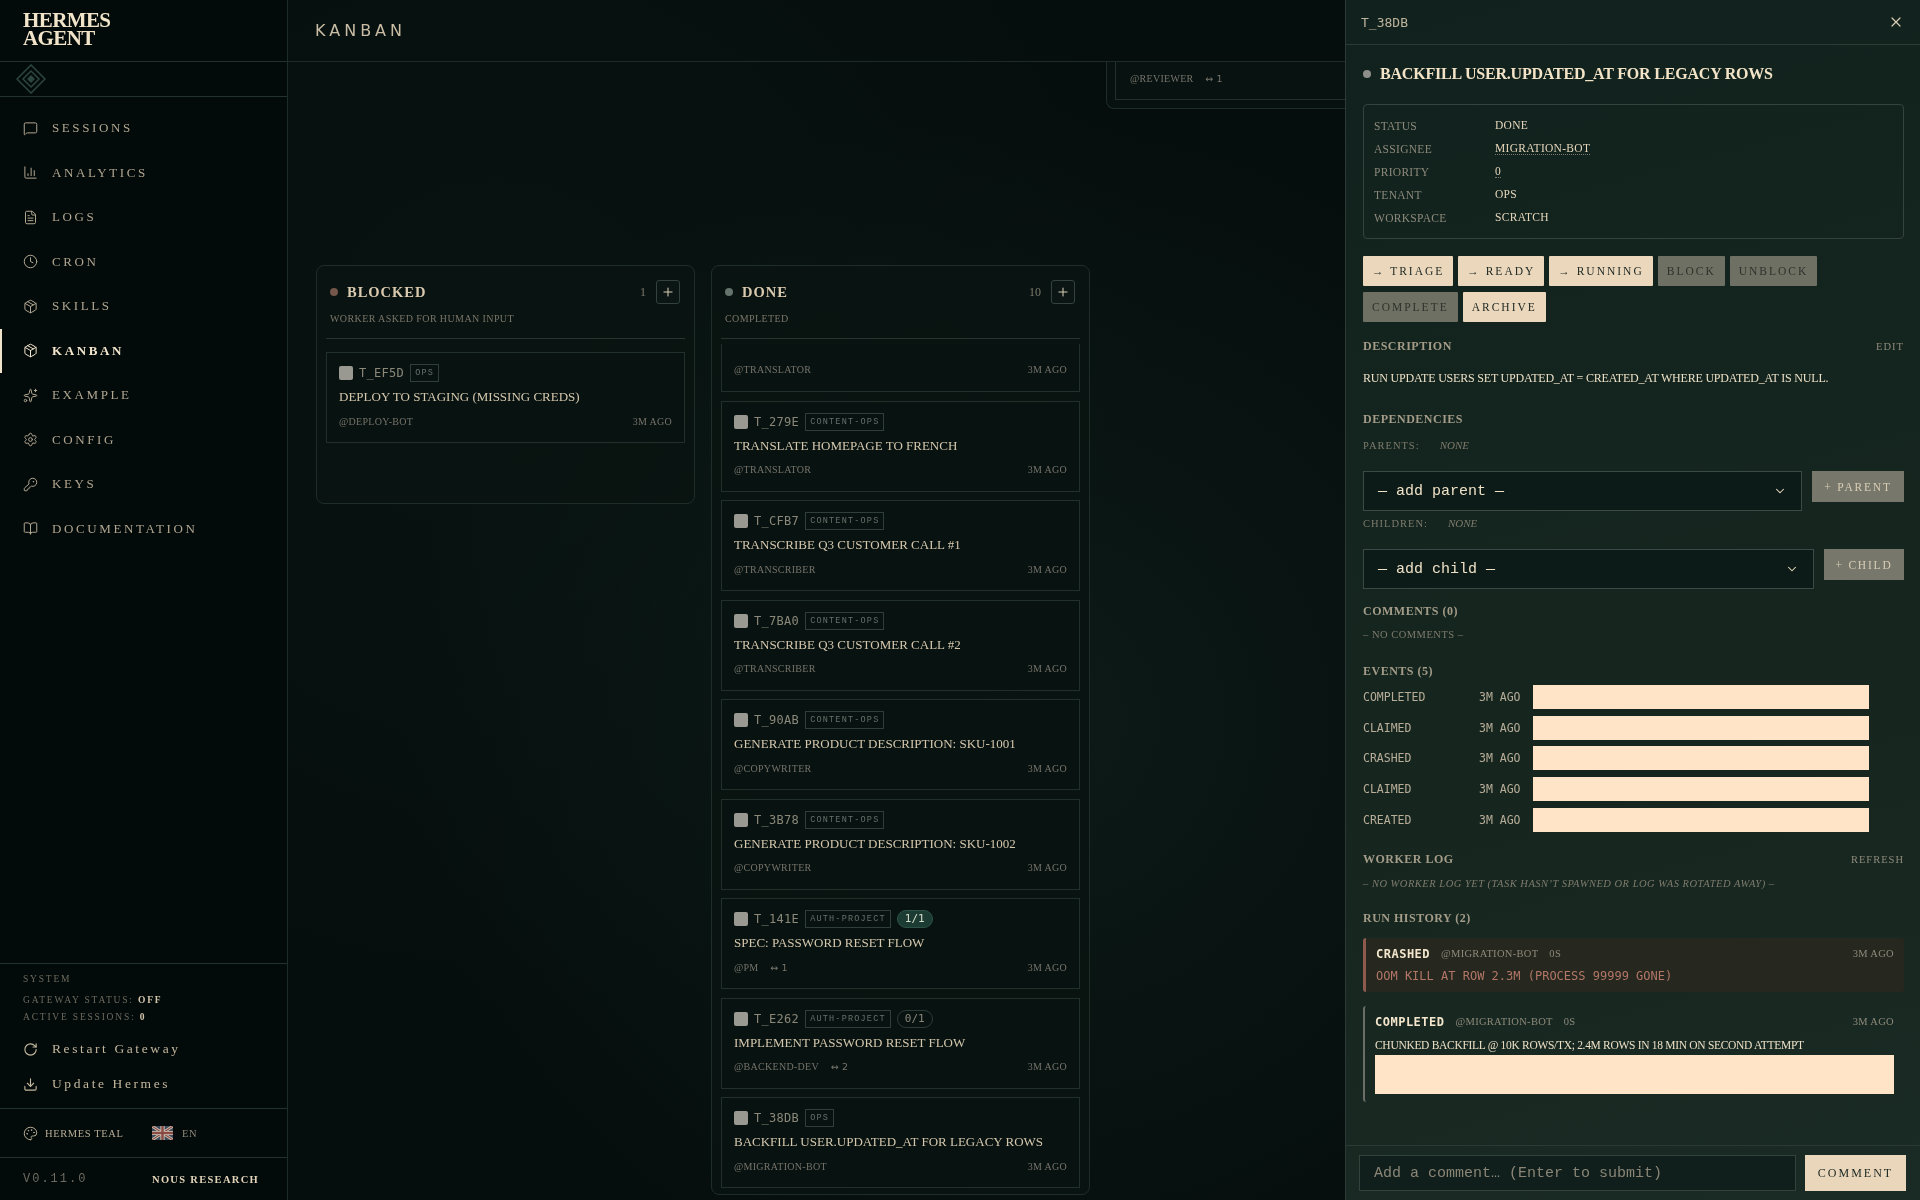 This screenshot has height=1200, width=1920. Describe the element at coordinates (1414, 635) in the screenshot. I see `empty-comments-text: – NO COMMENTS –` at that location.